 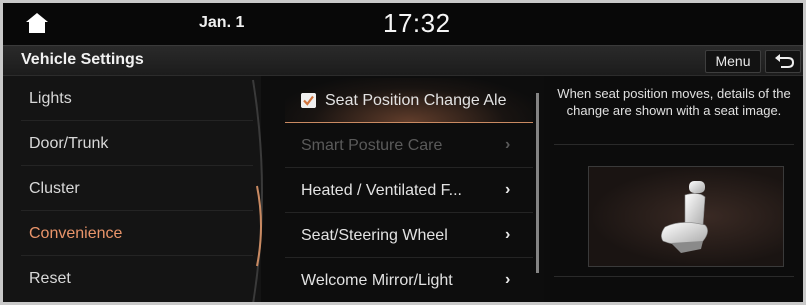 What do you see at coordinates (417, 23) in the screenshot?
I see `status-clock: 17:32` at bounding box center [417, 23].